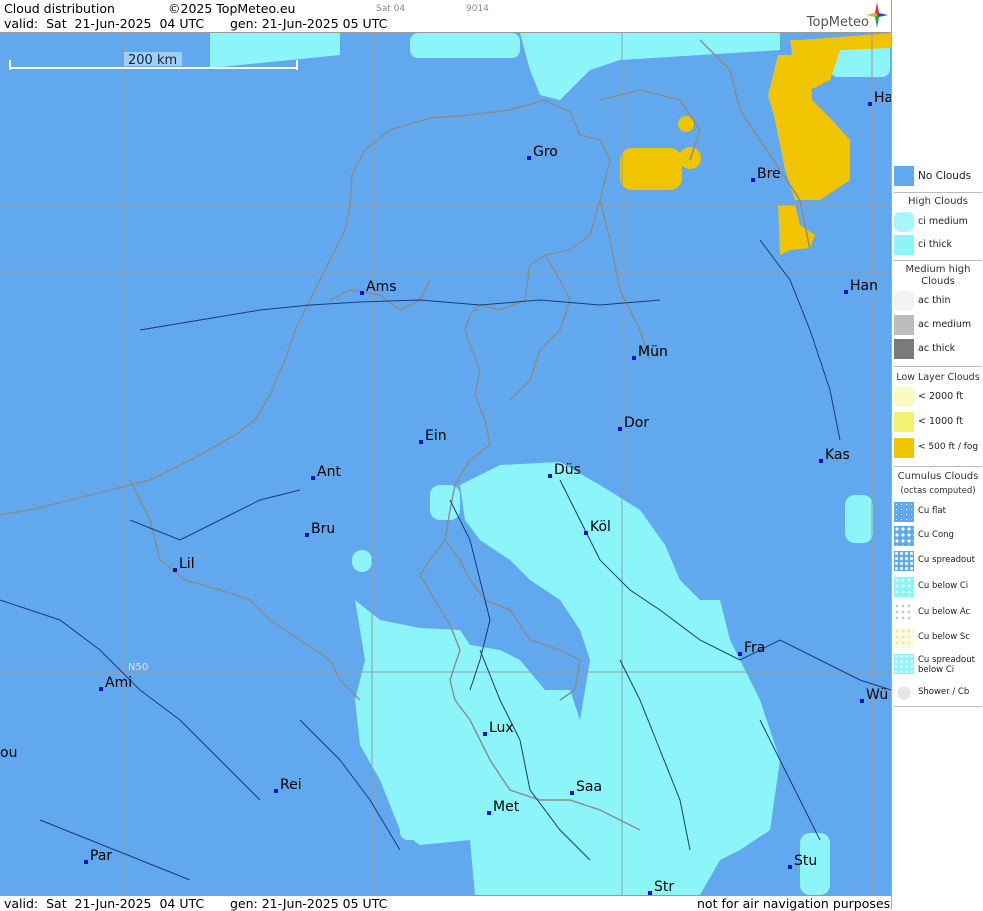 This screenshot has width=983, height=911. Describe the element at coordinates (846, 292) in the screenshot. I see `city-dot-Han` at that location.